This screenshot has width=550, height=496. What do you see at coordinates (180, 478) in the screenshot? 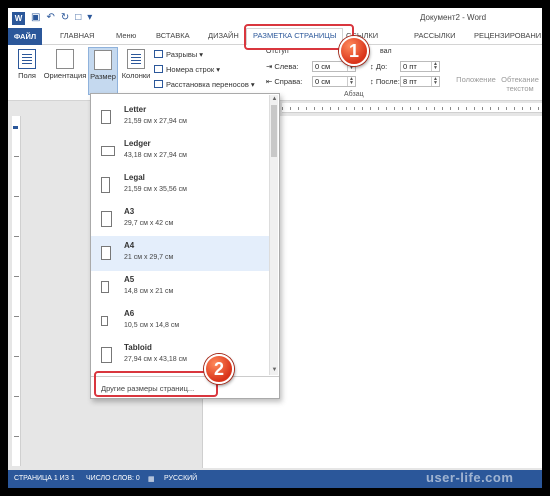
I see `language: РУССКИЙ` at bounding box center [180, 478].